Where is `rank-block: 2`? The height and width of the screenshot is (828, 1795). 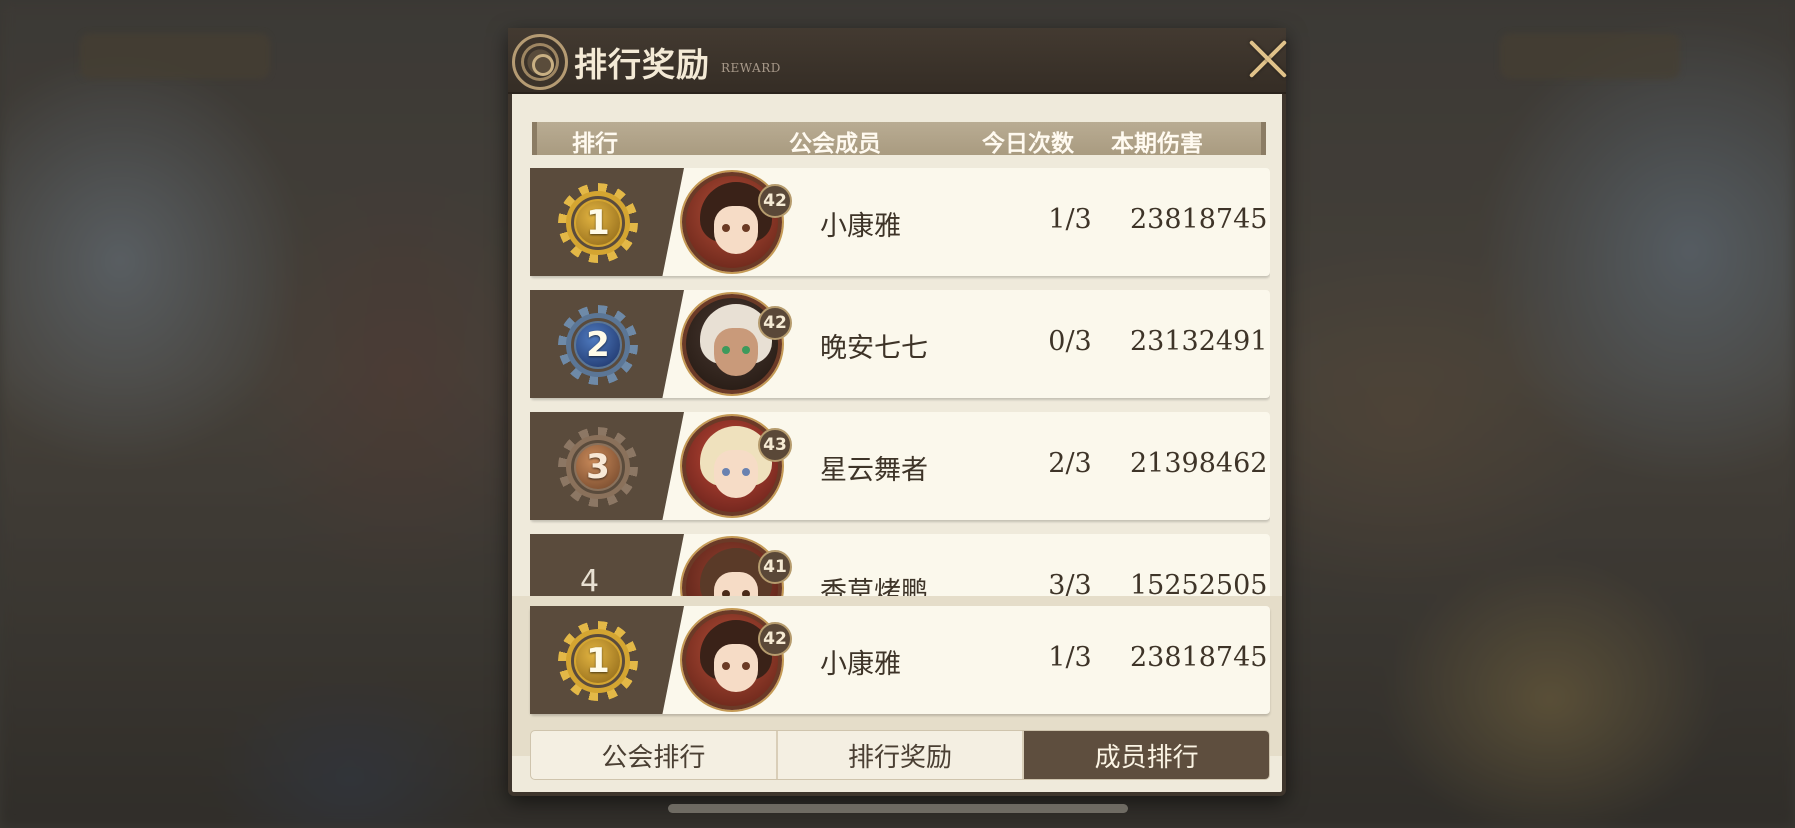
rank-block: 2 is located at coordinates (607, 344).